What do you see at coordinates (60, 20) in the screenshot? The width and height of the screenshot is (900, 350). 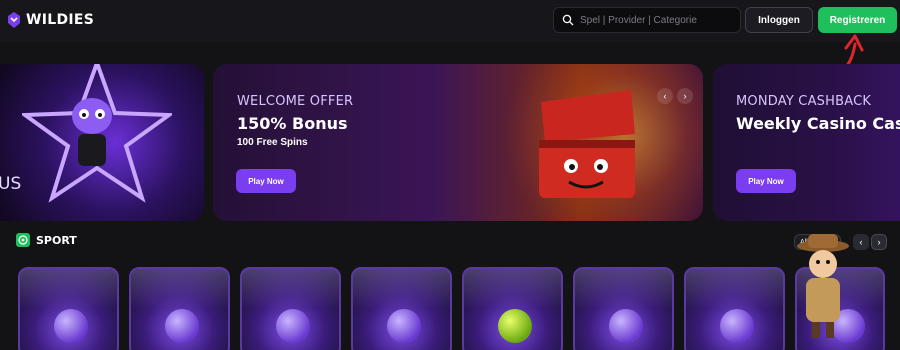 I see `brand-name: WILDIES` at bounding box center [60, 20].